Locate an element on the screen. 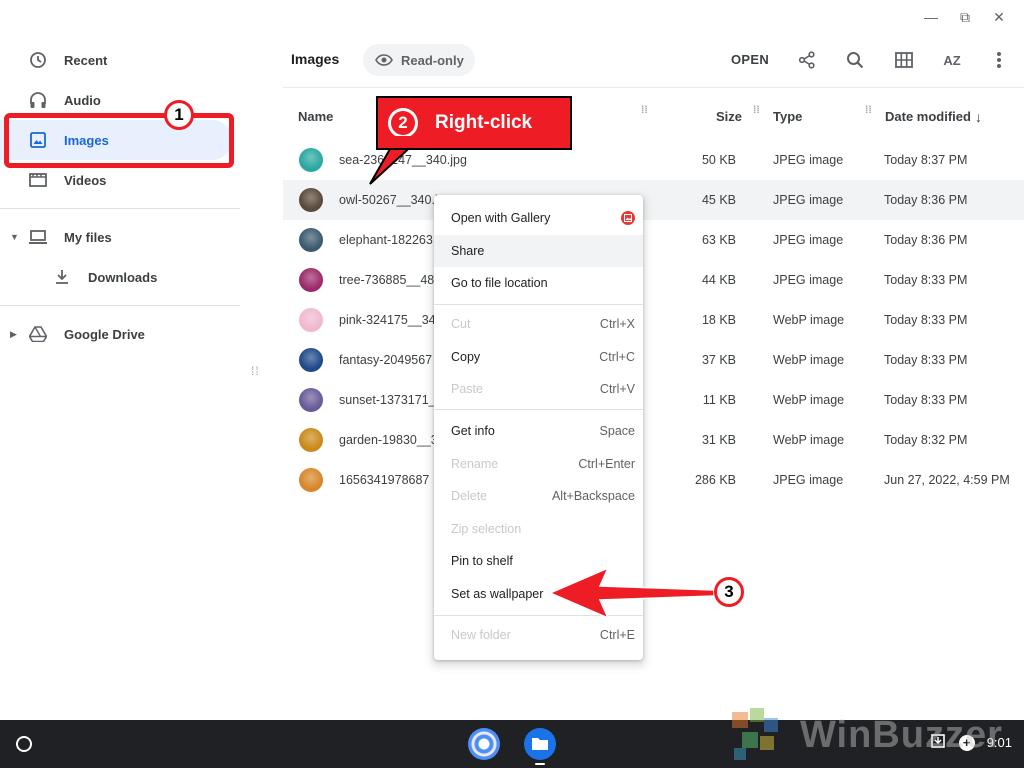  sidebar-item-label: Google Drive is located at coordinates (104, 334).